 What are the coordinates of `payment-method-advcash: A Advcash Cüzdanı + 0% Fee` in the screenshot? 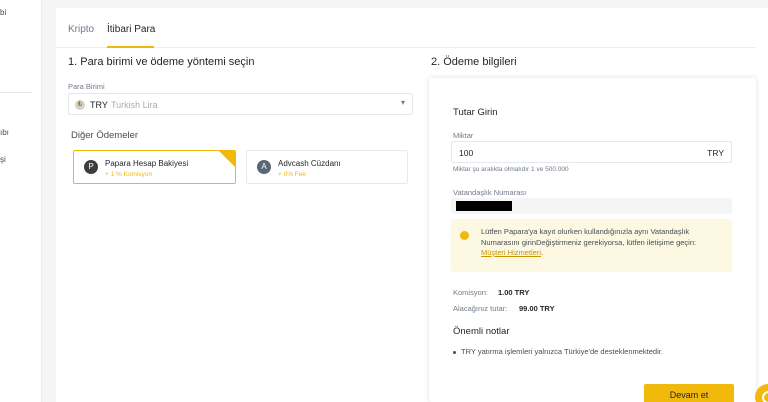 It's located at (327, 167).